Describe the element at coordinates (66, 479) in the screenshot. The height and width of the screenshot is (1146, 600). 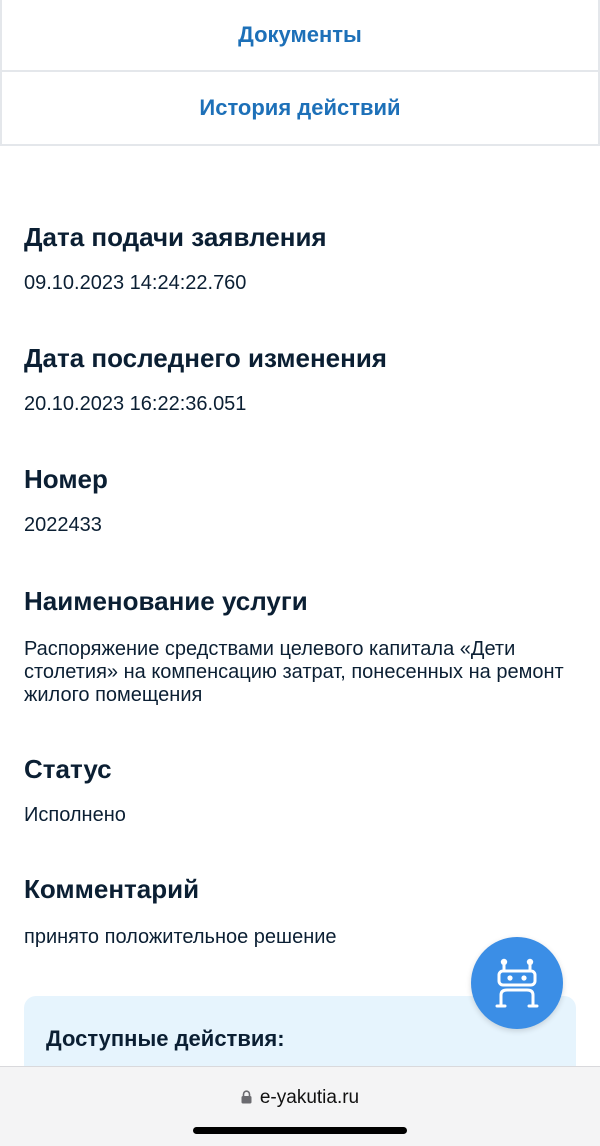
I see `number-label: Номер` at that location.